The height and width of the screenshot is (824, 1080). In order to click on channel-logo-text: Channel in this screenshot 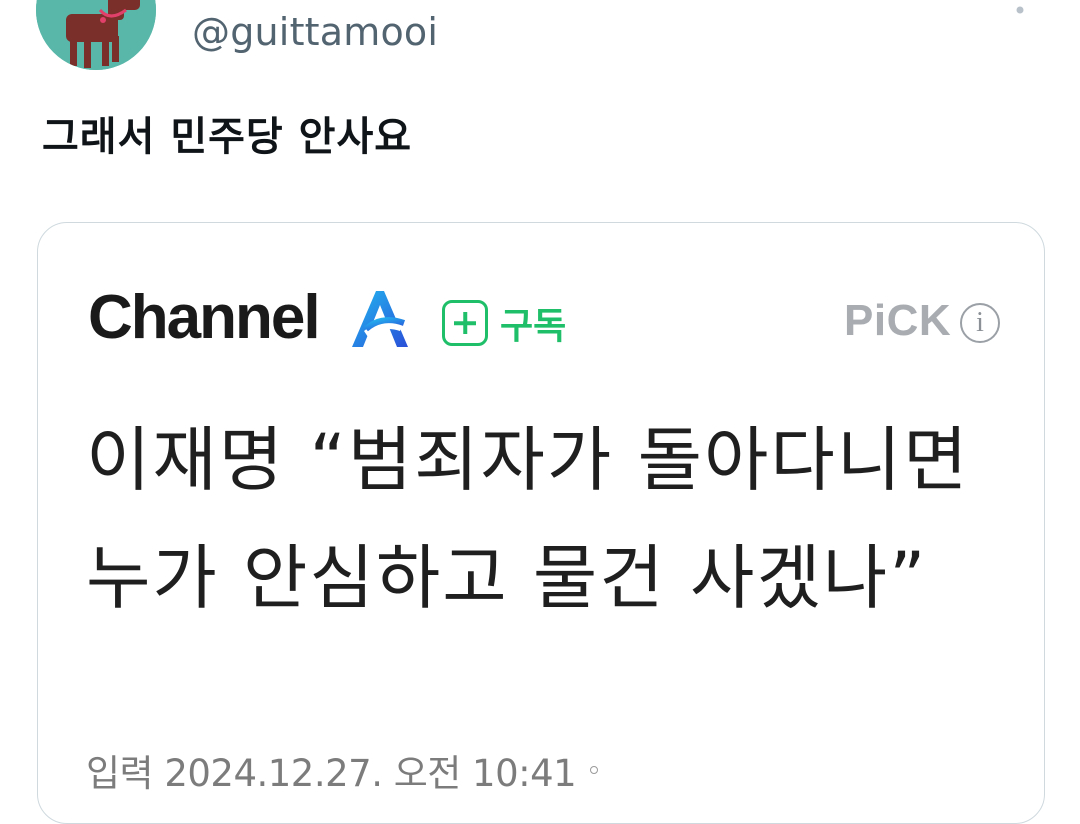, I will do `click(204, 317)`.